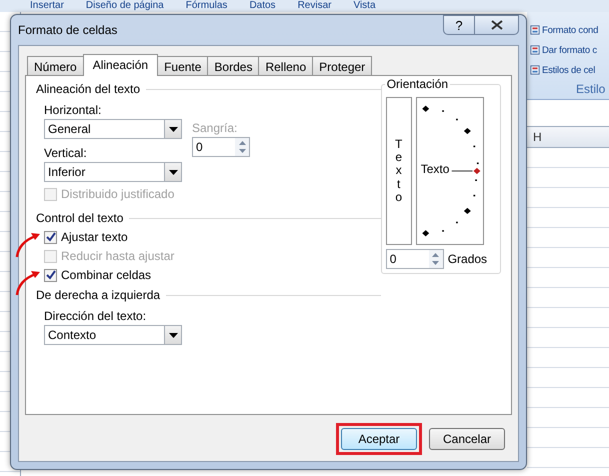 The height and width of the screenshot is (476, 609). I want to click on tab: Alineación, so click(120, 65).